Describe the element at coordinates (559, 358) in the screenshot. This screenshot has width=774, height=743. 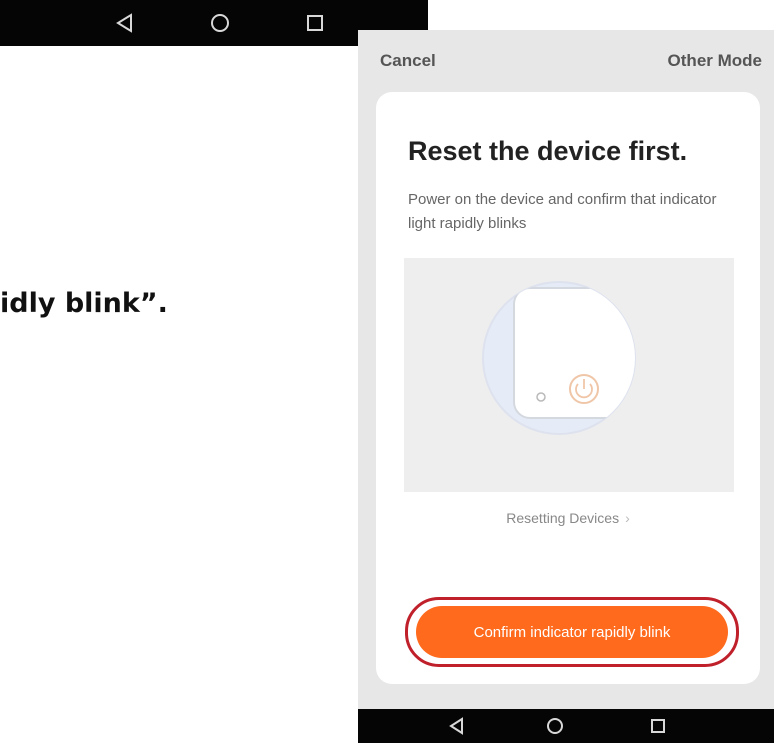
I see `device-illustration-graphic` at that location.